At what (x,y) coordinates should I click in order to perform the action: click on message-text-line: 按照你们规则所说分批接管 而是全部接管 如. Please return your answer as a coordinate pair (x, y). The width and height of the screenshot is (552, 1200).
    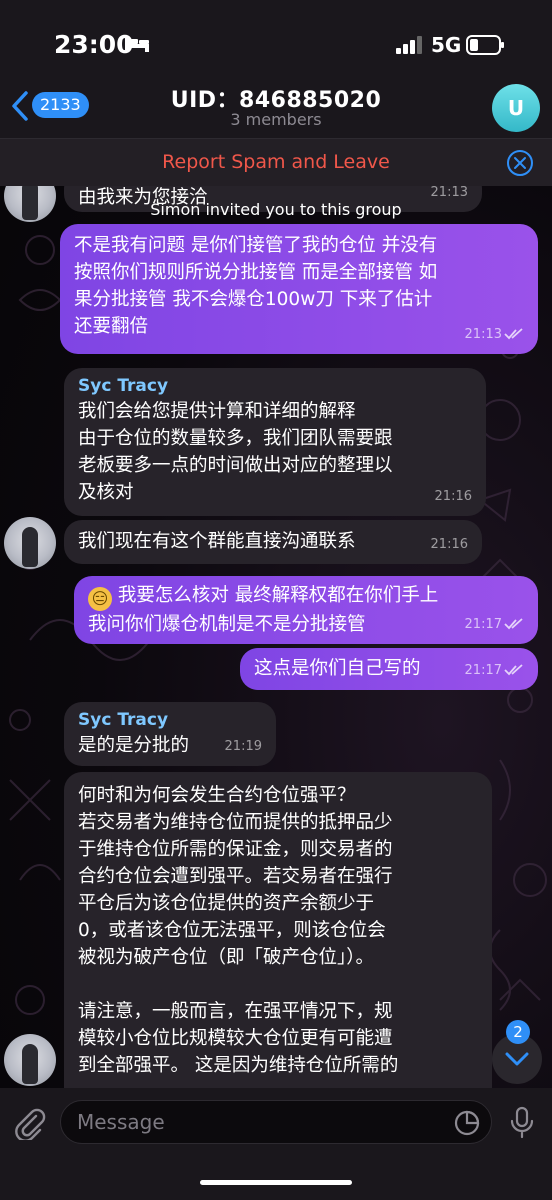
    Looking at the image, I should click on (256, 272).